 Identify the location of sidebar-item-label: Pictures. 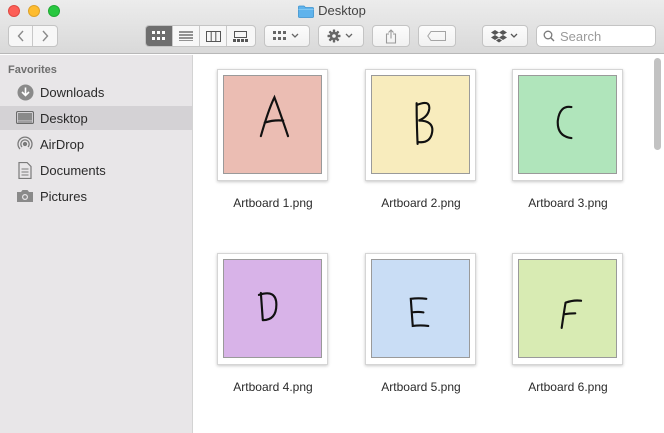
(63, 196).